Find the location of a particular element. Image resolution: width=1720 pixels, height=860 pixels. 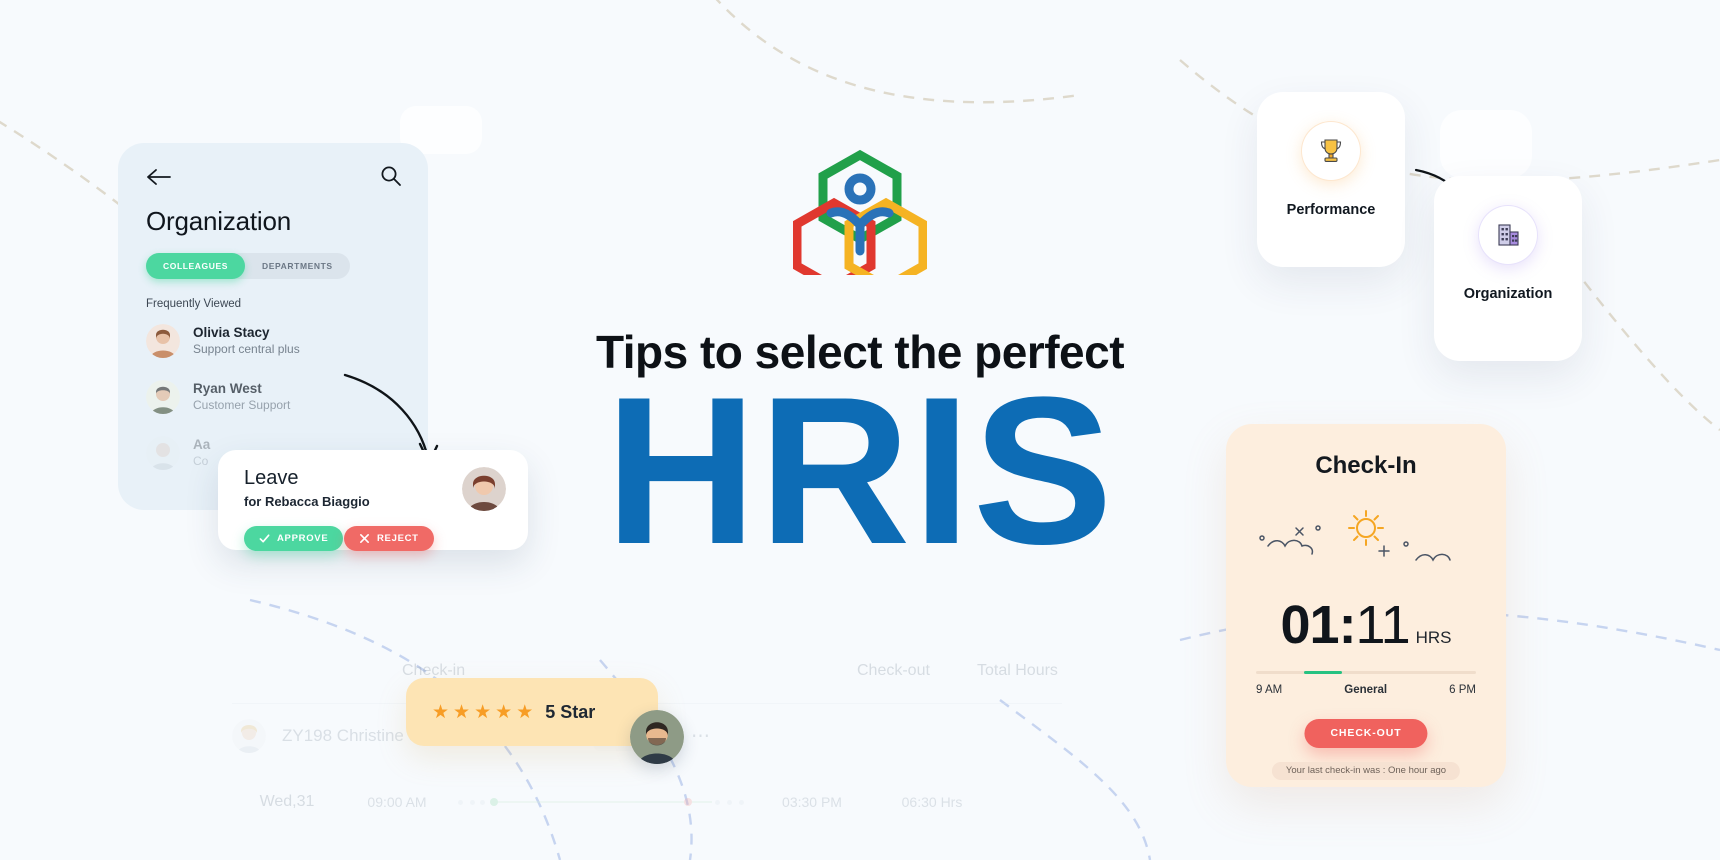

tab-departments: DEPARTMENTS is located at coordinates (297, 266).